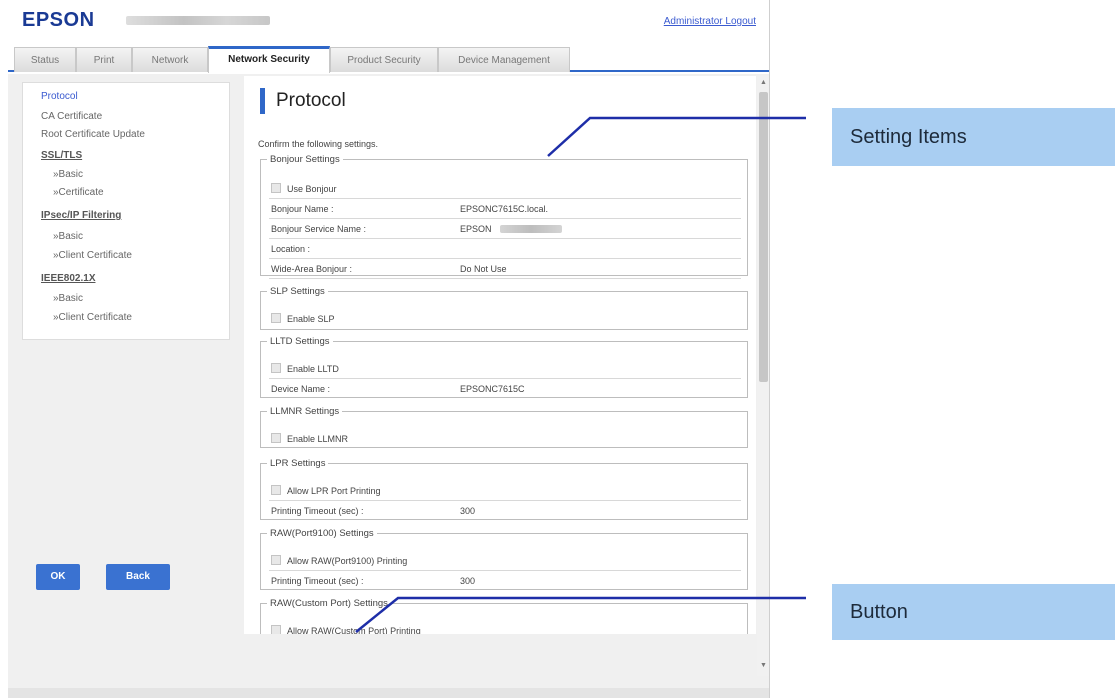 This screenshot has width=1115, height=698. I want to click on callout-line-button, so click(580, 614).